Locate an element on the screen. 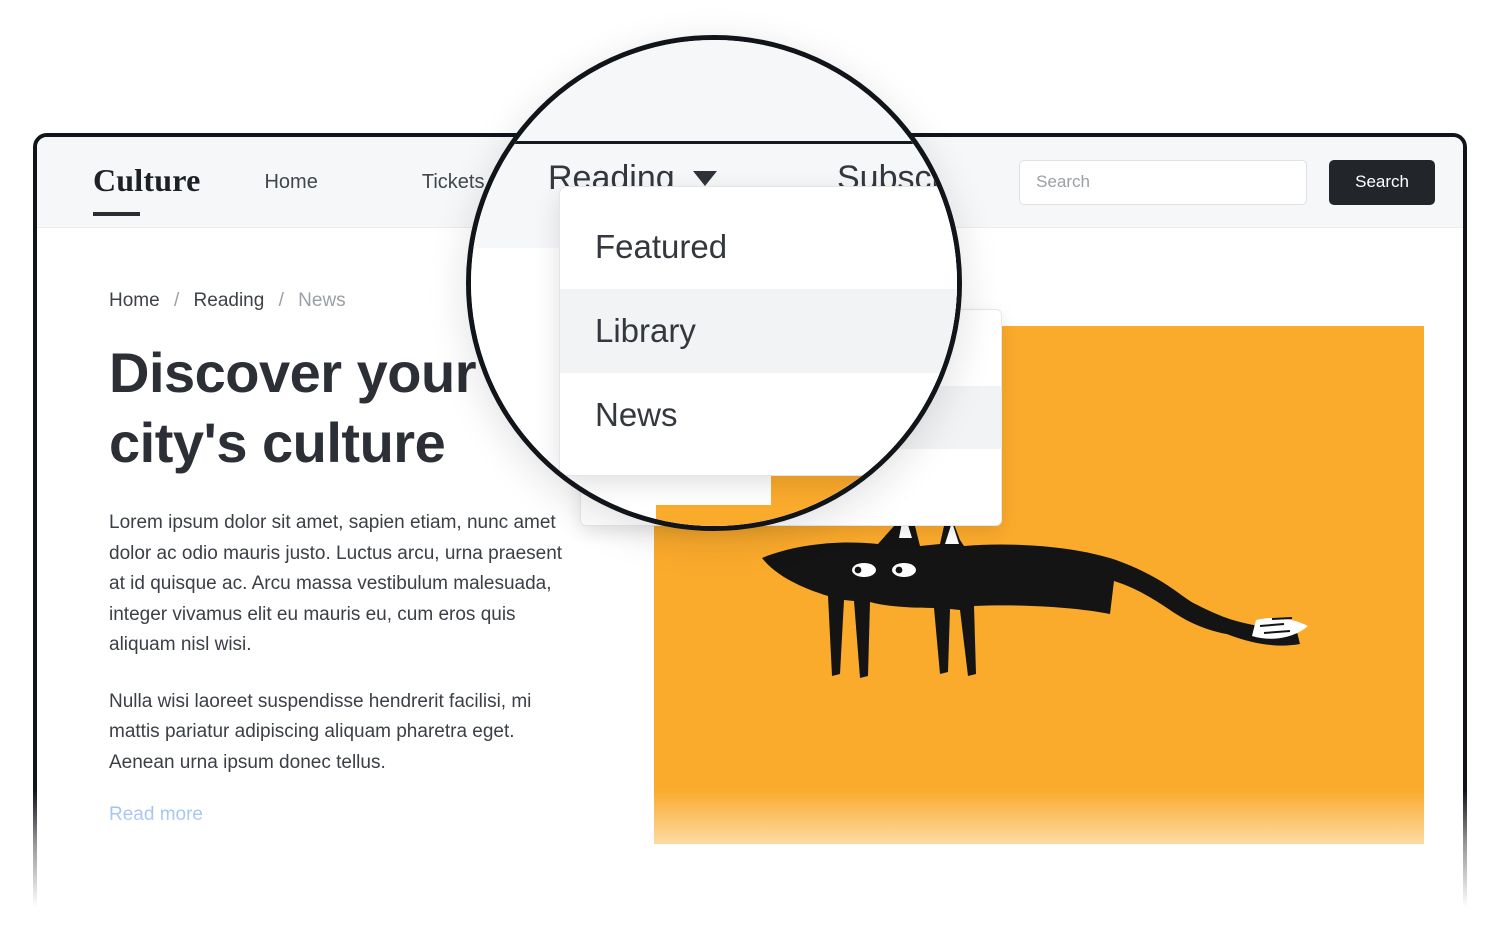  magnified-dropdown-item-featured: Featured is located at coordinates (758, 247).